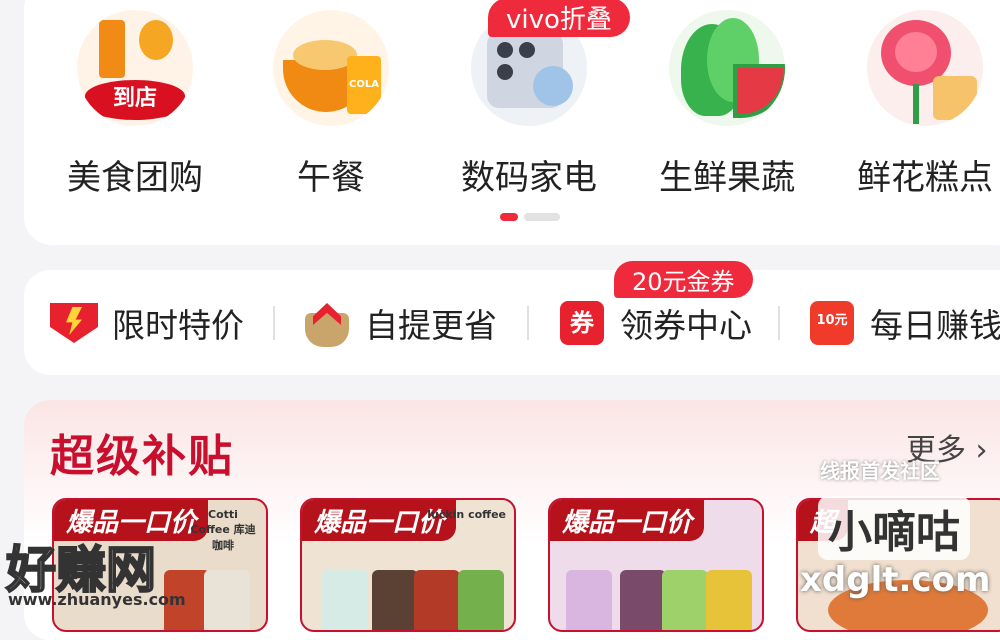 This screenshot has width=1000, height=640. What do you see at coordinates (408, 565) in the screenshot?
I see `product-card: 爆品一口价 luckin coffee` at bounding box center [408, 565].